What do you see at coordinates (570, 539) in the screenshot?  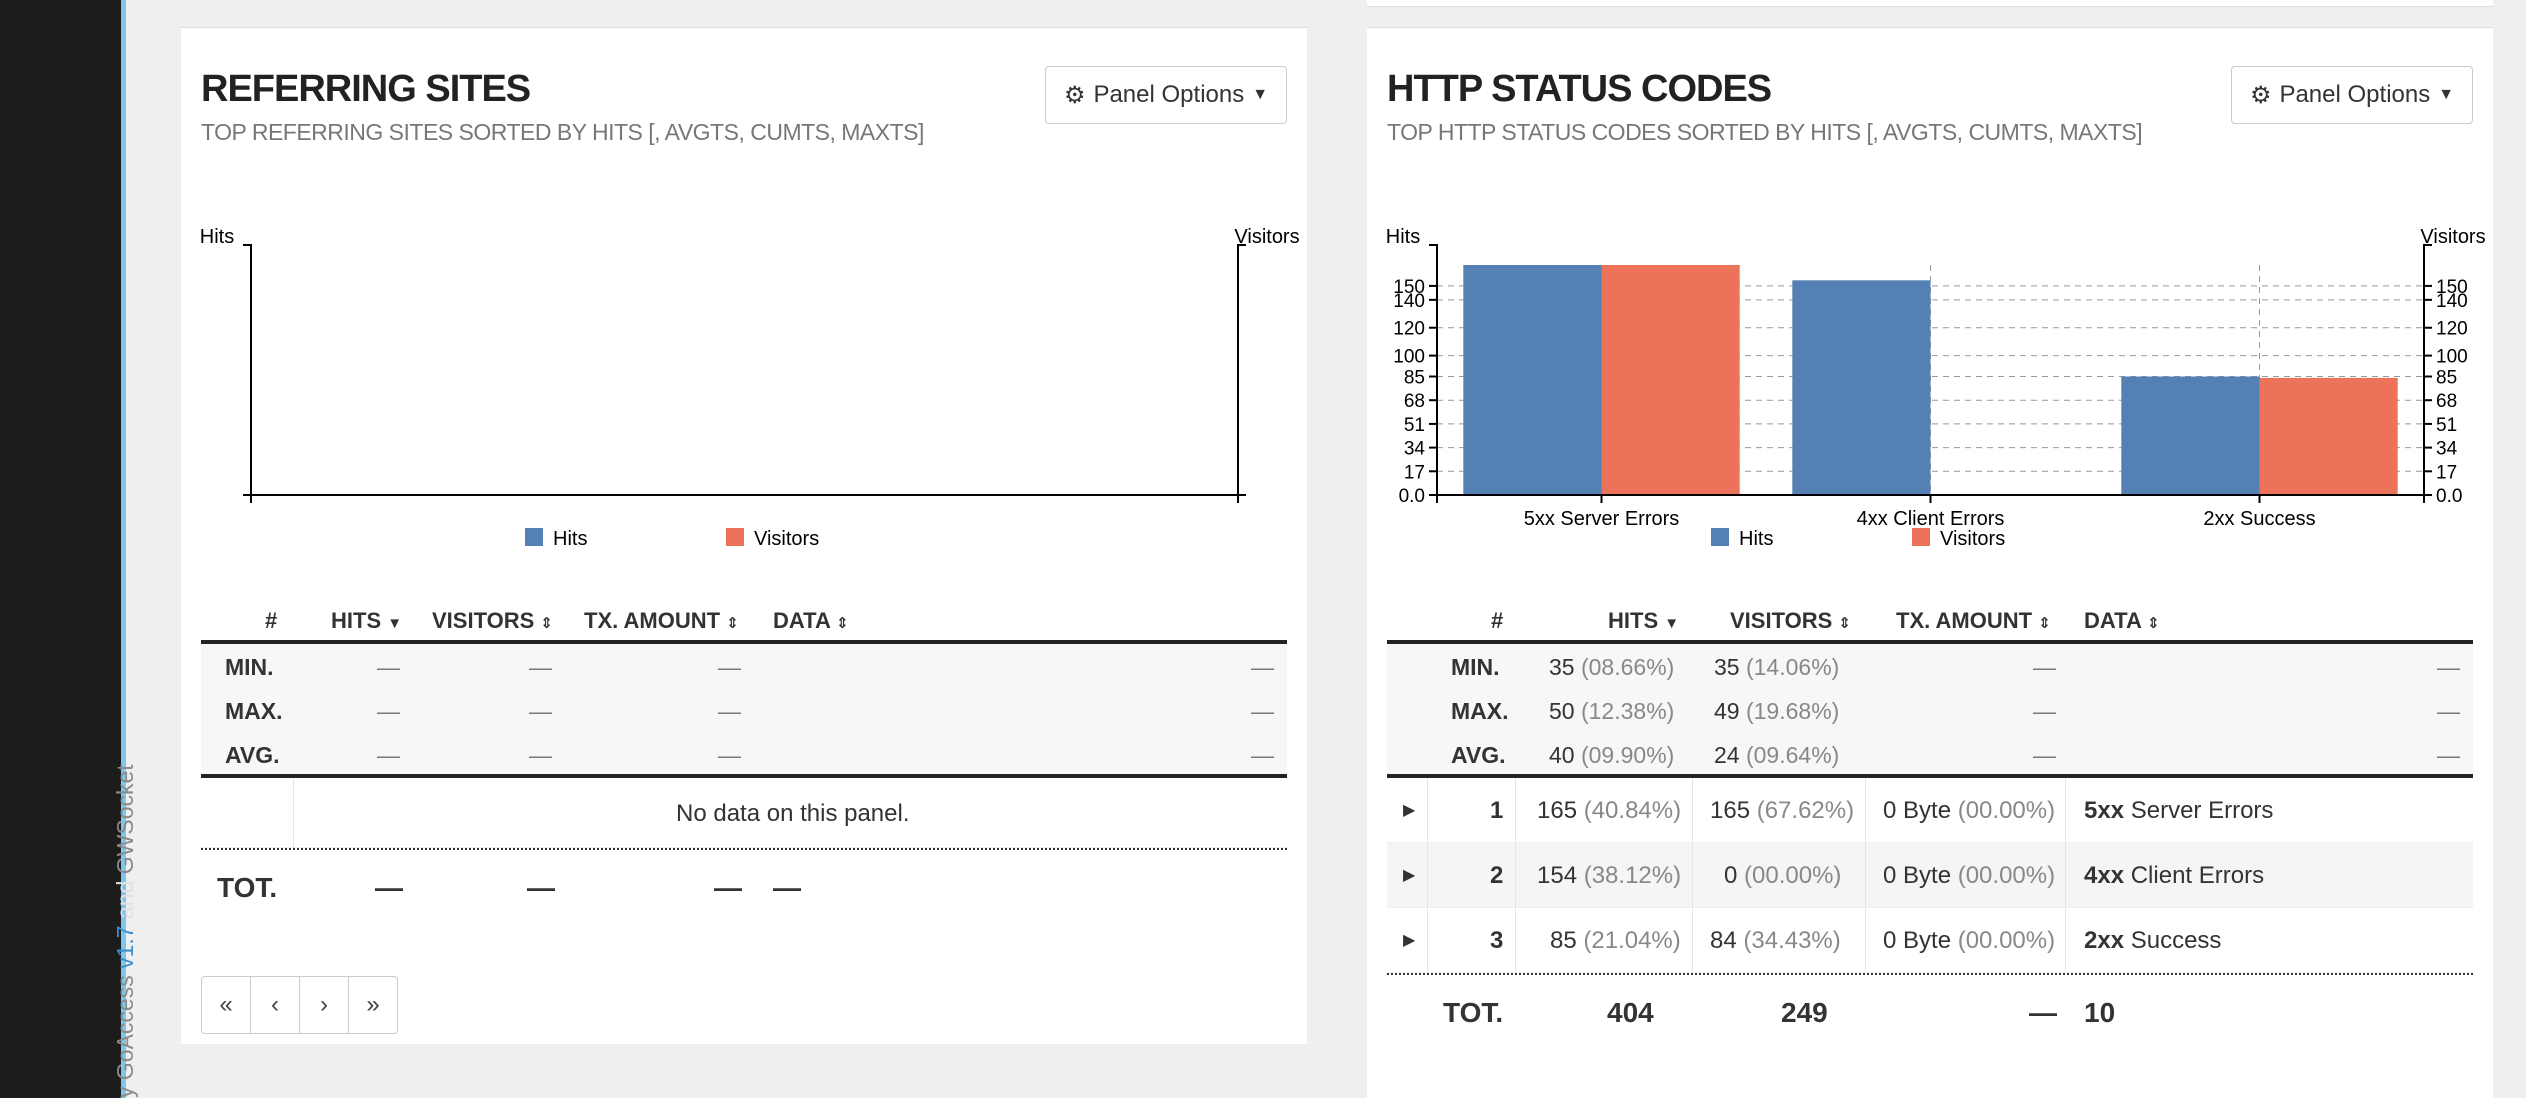 I see `legend-label-hits: Hits` at bounding box center [570, 539].